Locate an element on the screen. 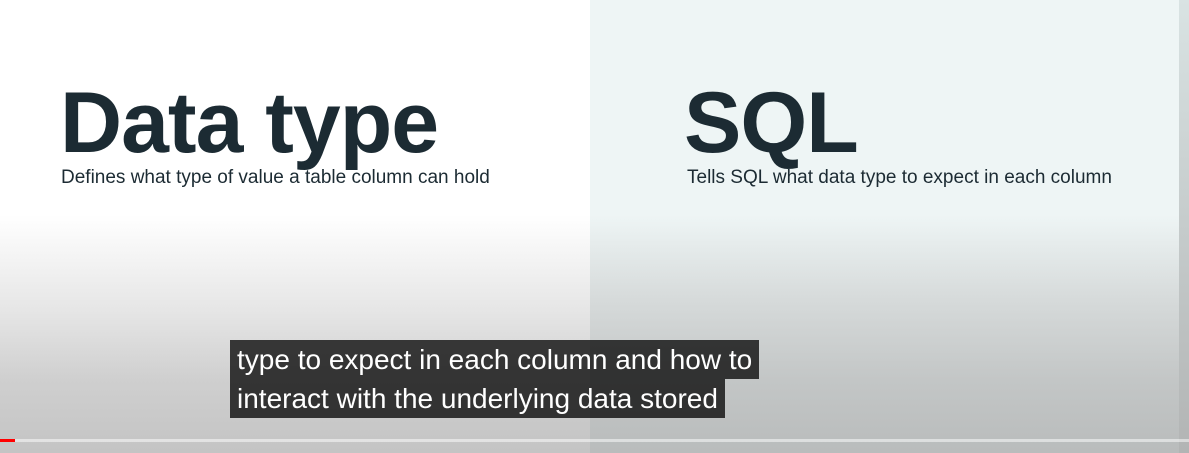  data-type-heading: Data type is located at coordinates (249, 123).